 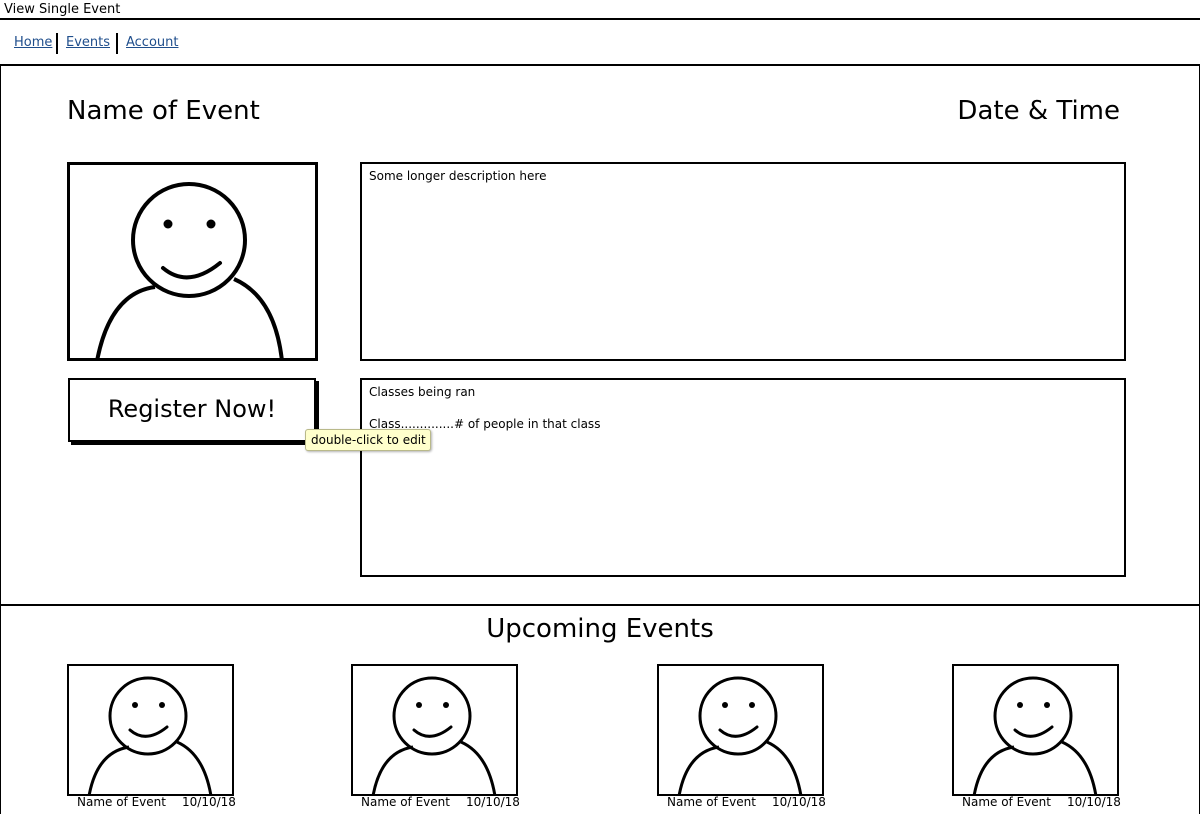 What do you see at coordinates (600, 629) in the screenshot?
I see `upcoming-events-heading: Upcoming Events` at bounding box center [600, 629].